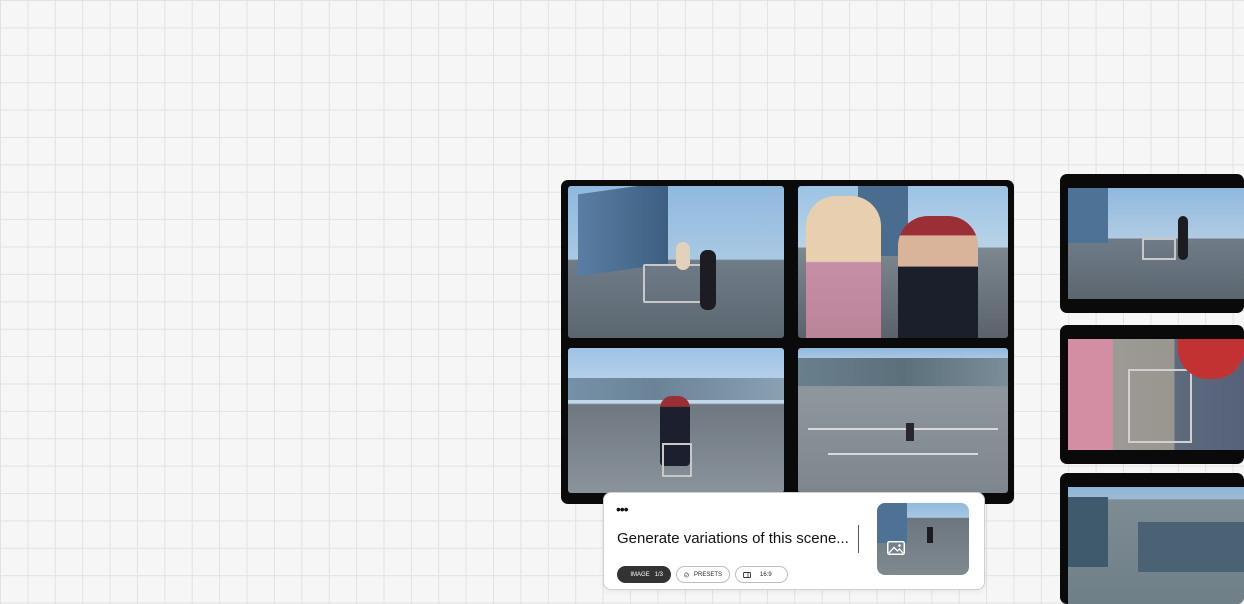 The image size is (1244, 604). Describe the element at coordinates (903, 372) in the screenshot. I see `city-skyline` at that location.